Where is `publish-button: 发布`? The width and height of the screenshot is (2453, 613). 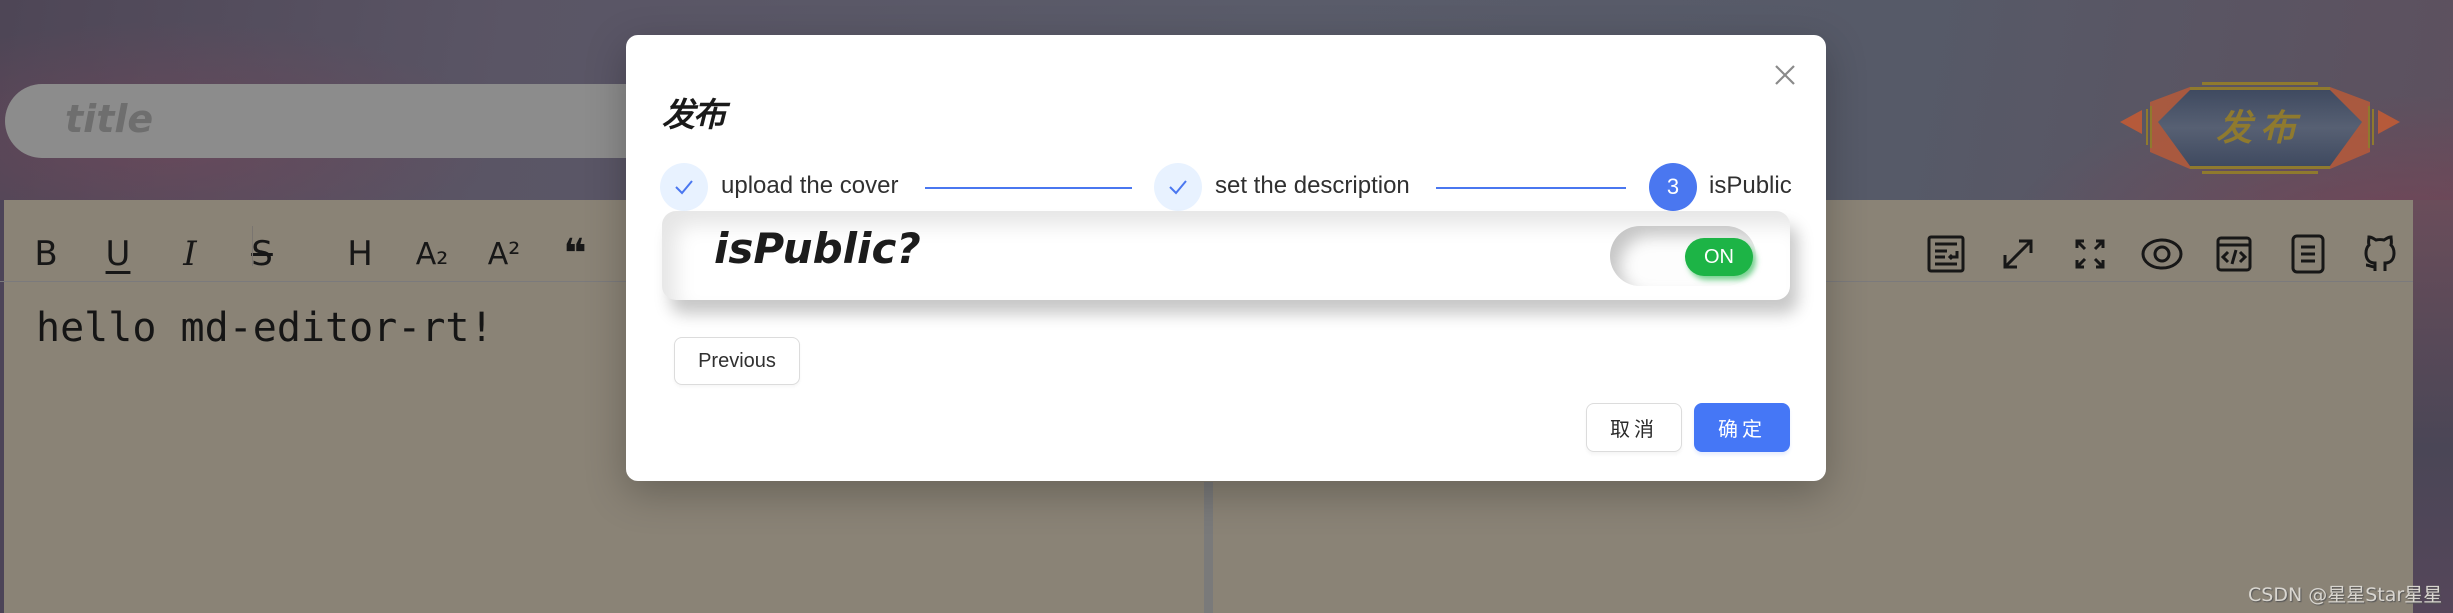
publish-button: 发布 is located at coordinates (2260, 128).